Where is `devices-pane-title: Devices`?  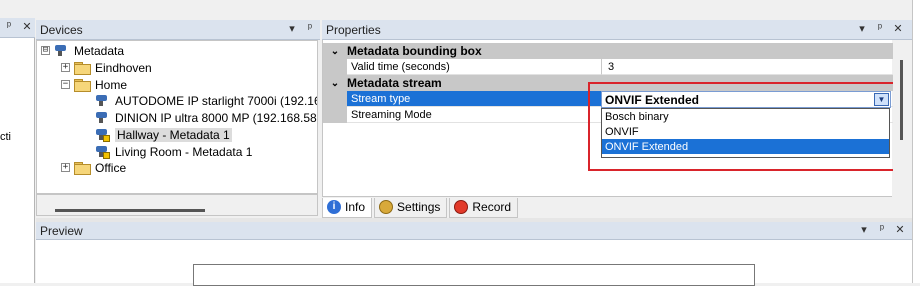 devices-pane-title: Devices is located at coordinates (61, 29).